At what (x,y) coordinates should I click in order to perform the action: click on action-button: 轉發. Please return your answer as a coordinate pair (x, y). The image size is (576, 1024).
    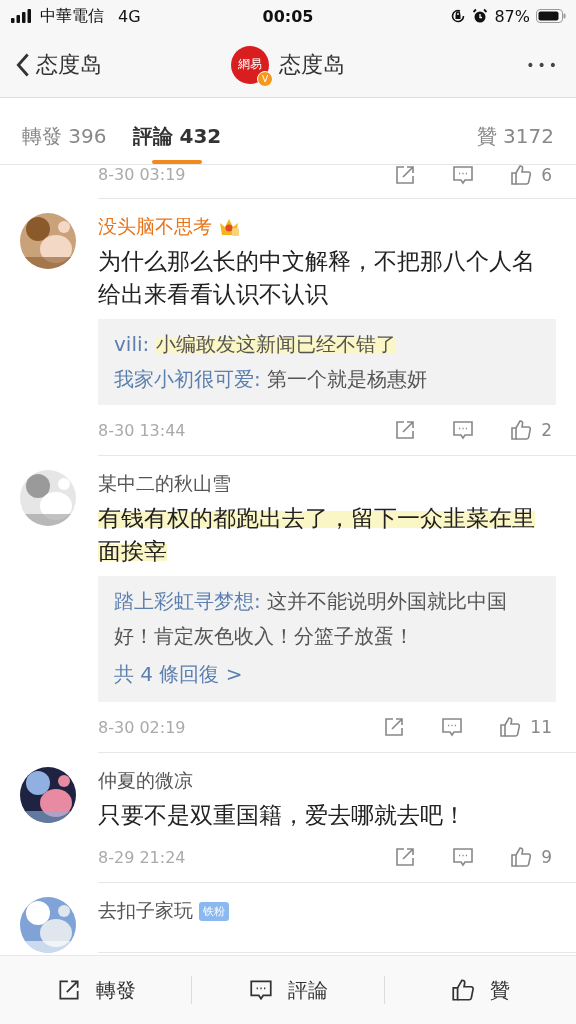
    Looking at the image, I should click on (96, 990).